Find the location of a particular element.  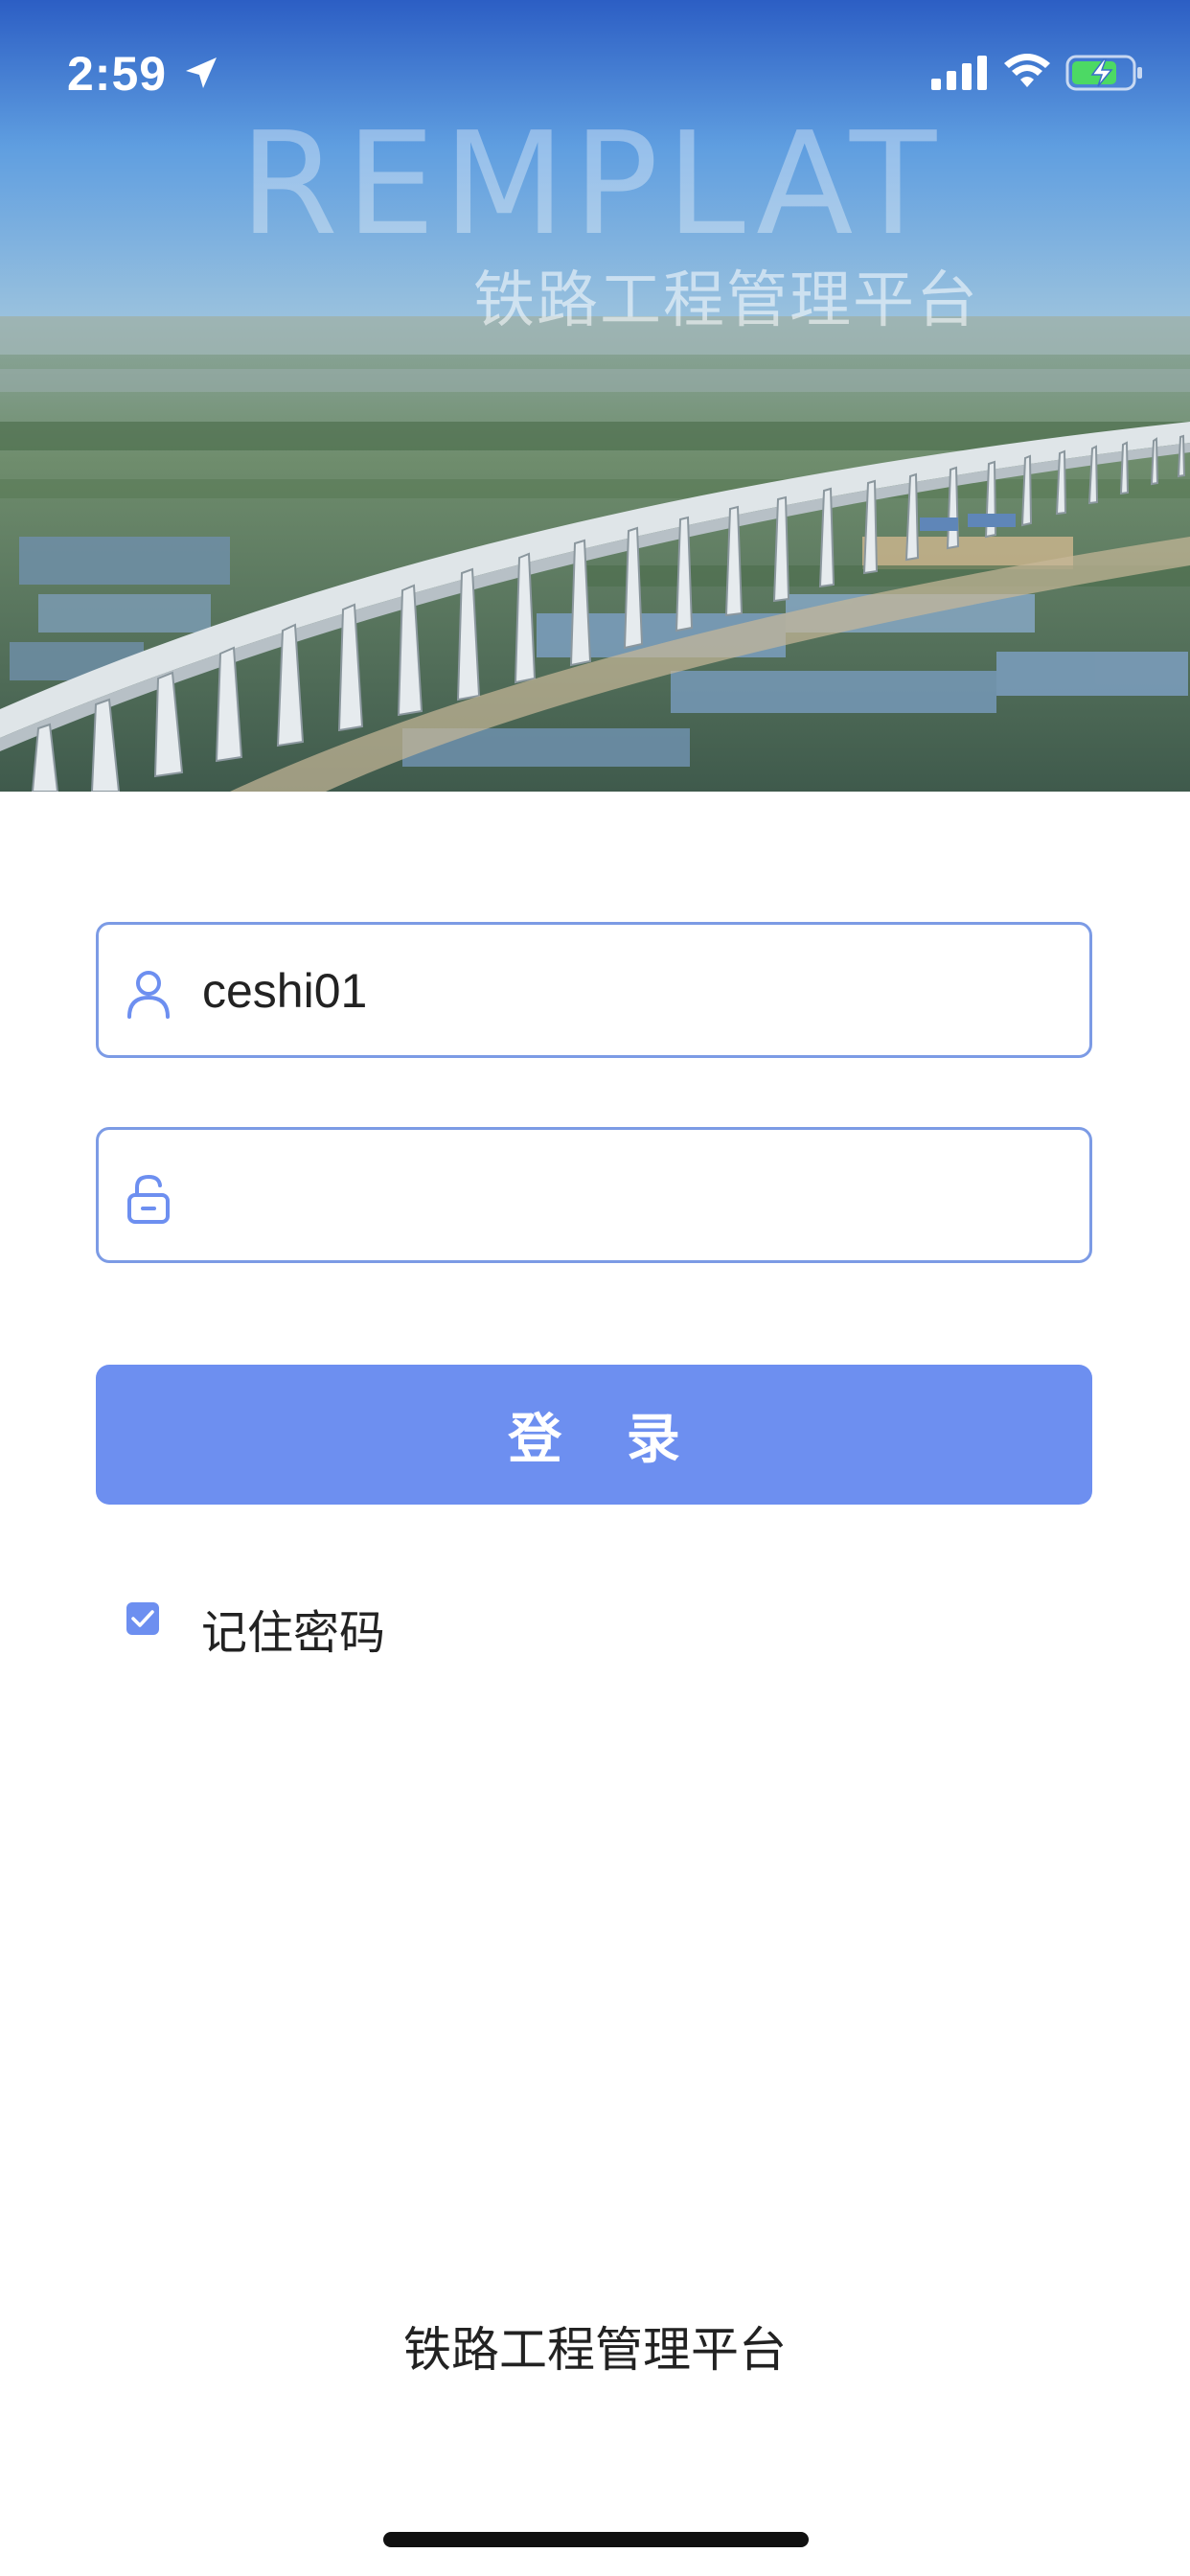

checkmark-icon is located at coordinates (143, 1618).